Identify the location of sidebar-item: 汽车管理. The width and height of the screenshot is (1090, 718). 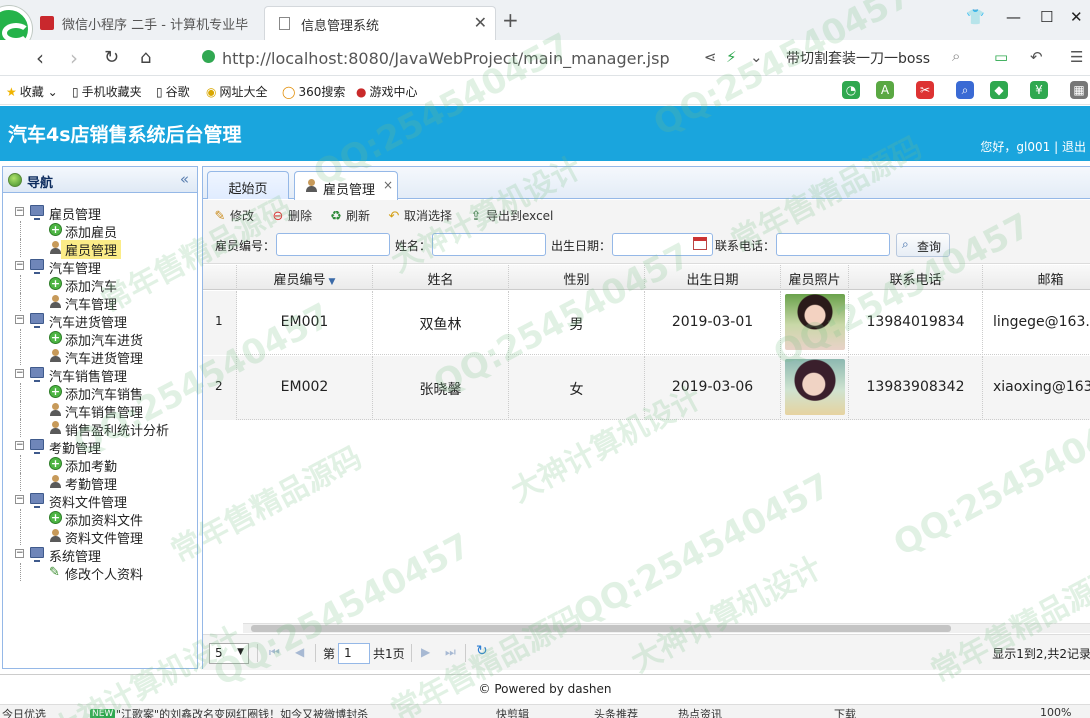
(100, 303).